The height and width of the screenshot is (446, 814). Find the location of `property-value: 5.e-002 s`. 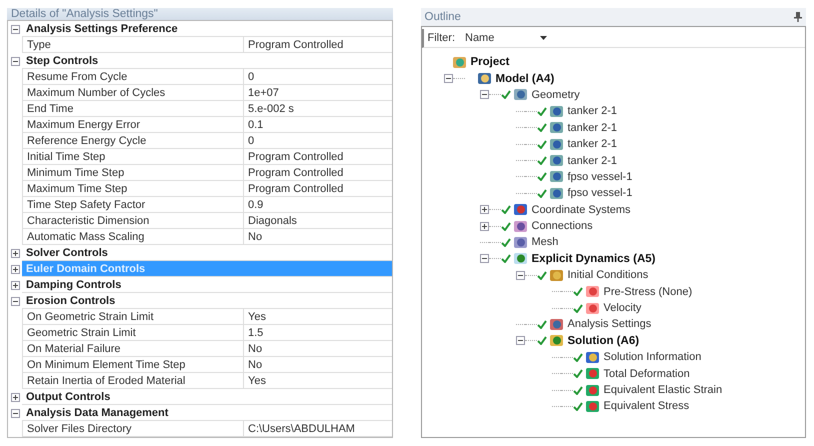

property-value: 5.e-002 s is located at coordinates (317, 109).